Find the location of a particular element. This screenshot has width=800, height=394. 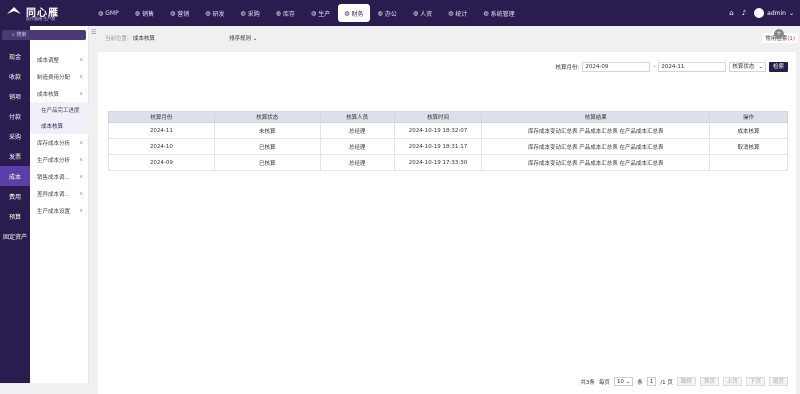

table-cell: 2024-11 is located at coordinates (161, 130).